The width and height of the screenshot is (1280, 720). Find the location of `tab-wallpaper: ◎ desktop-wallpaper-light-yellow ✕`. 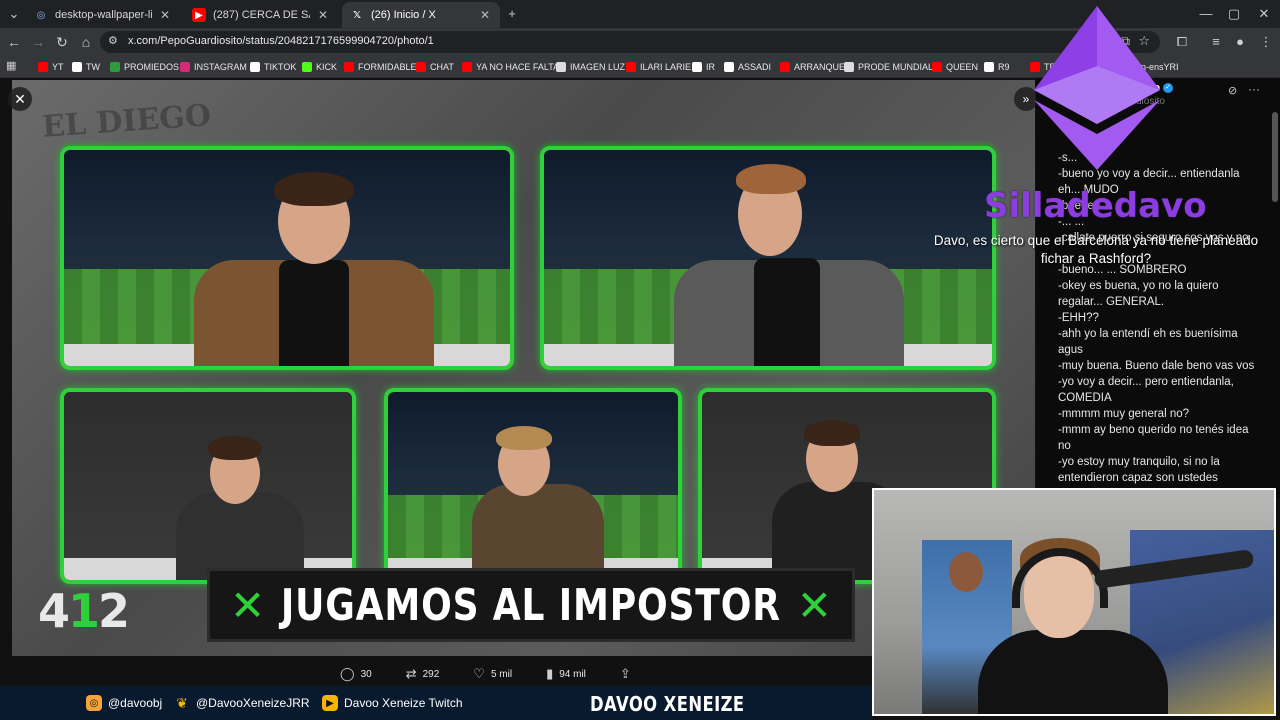

tab-wallpaper: ◎ desktop-wallpaper-light-yellow ✕ is located at coordinates (103, 15).